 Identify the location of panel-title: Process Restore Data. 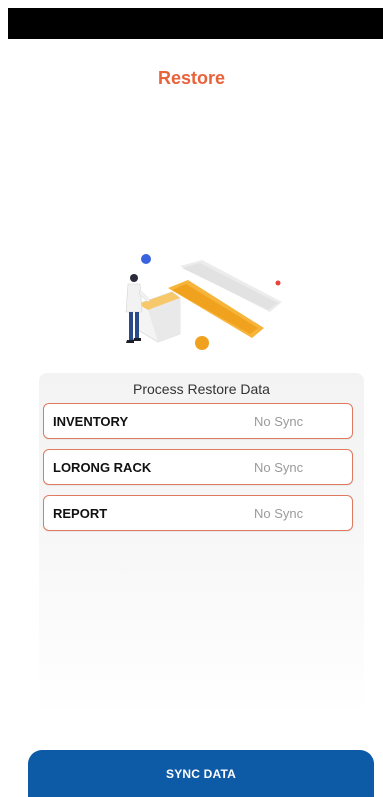
(201, 389).